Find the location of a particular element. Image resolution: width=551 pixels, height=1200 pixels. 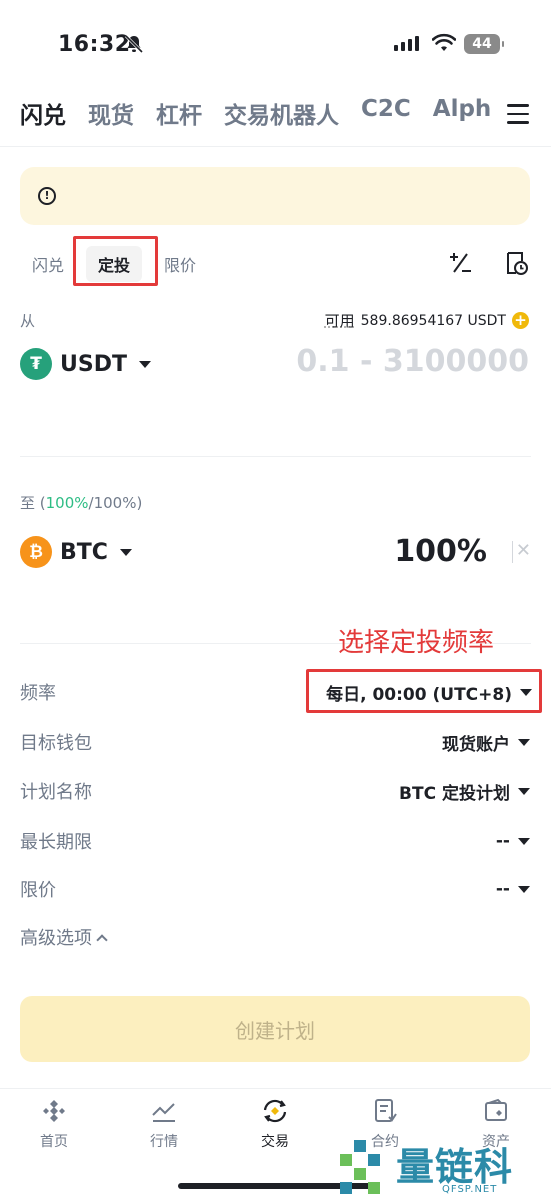

nav-home: 首页 is located at coordinates (54, 1124).